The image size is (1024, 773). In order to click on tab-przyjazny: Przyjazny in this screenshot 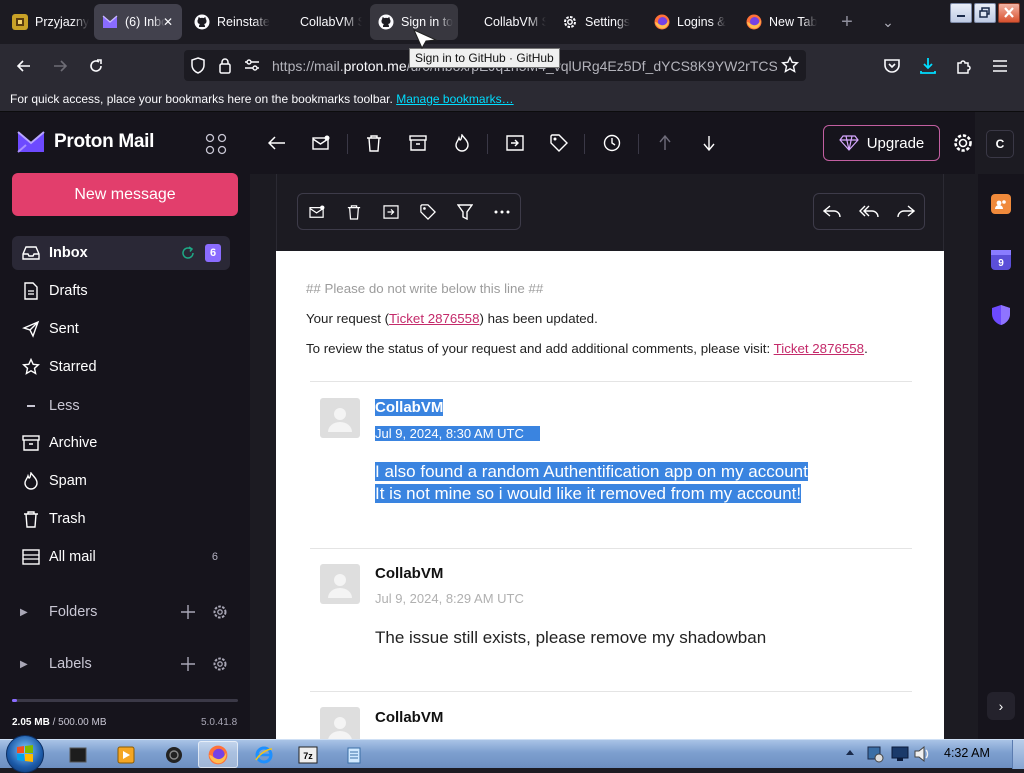, I will do `click(47, 22)`.